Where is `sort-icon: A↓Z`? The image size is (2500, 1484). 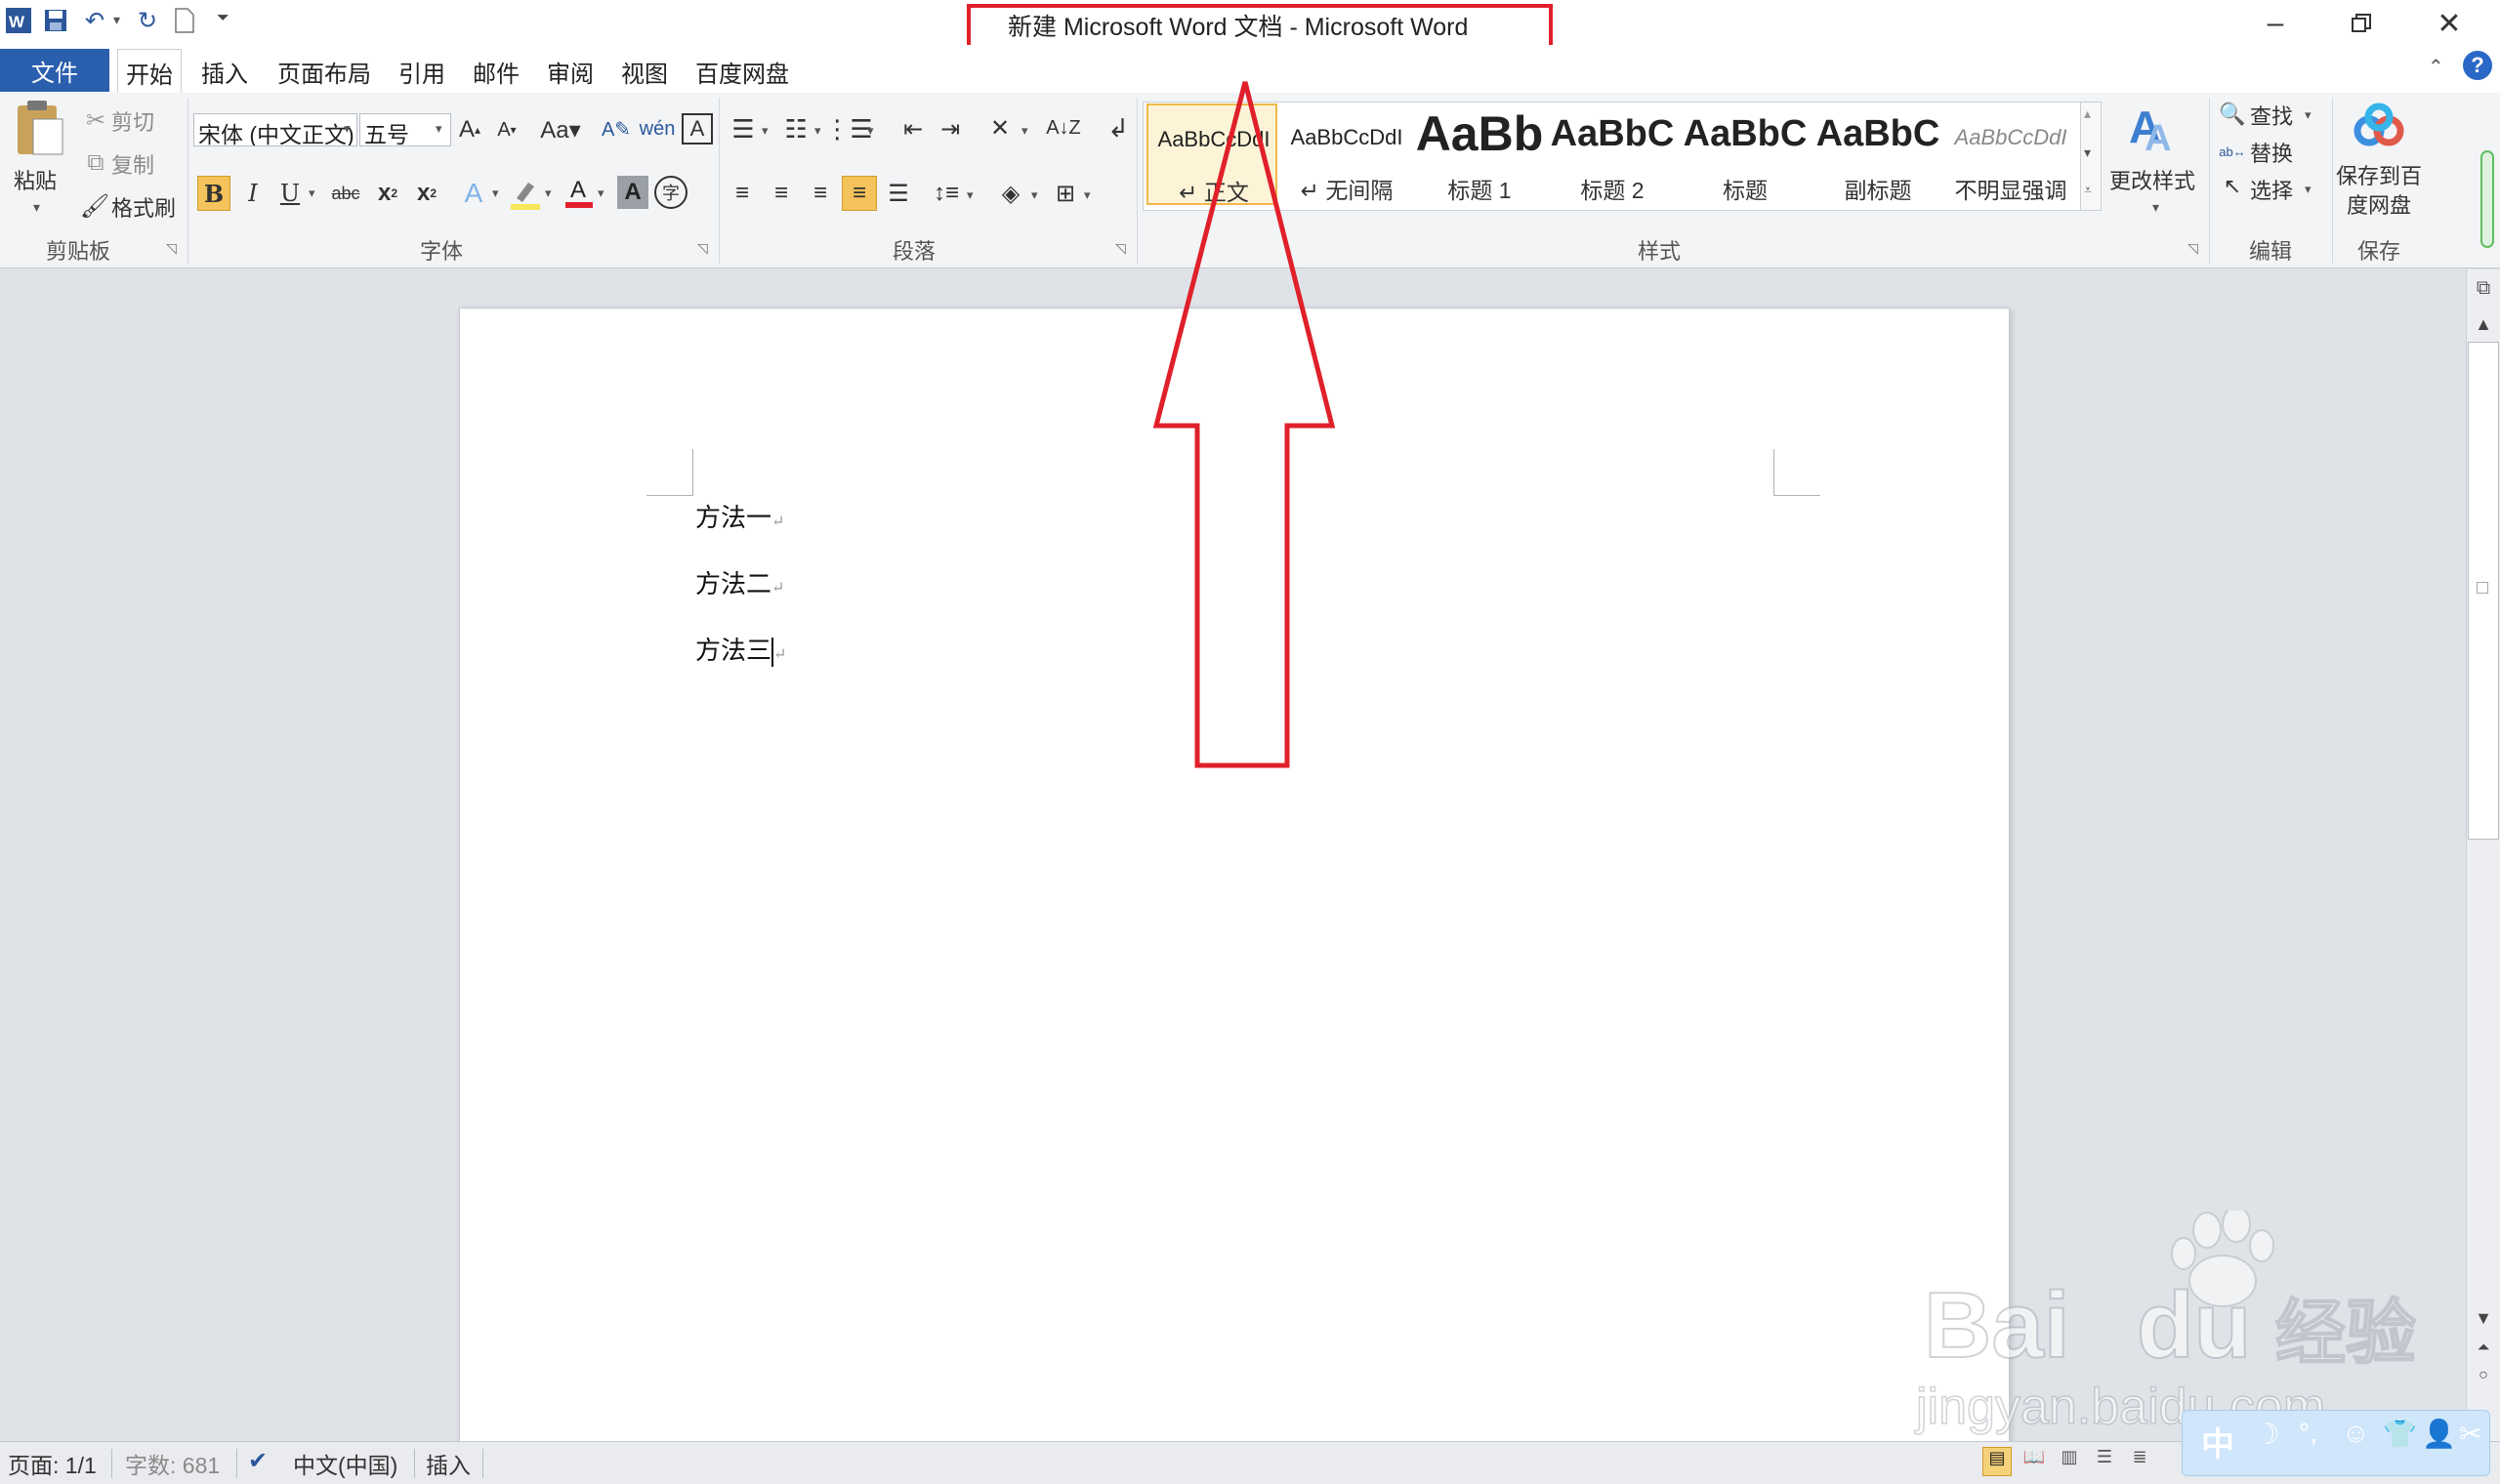
sort-icon: A↓Z is located at coordinates (1063, 127).